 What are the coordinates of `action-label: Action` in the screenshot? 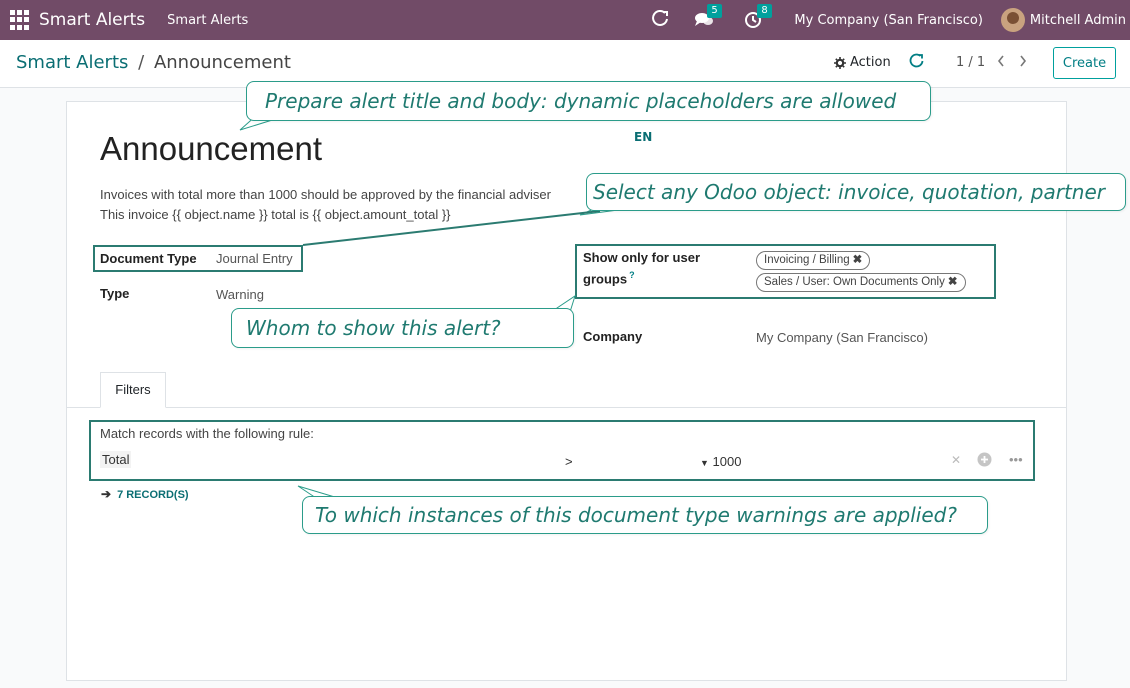 It's located at (870, 62).